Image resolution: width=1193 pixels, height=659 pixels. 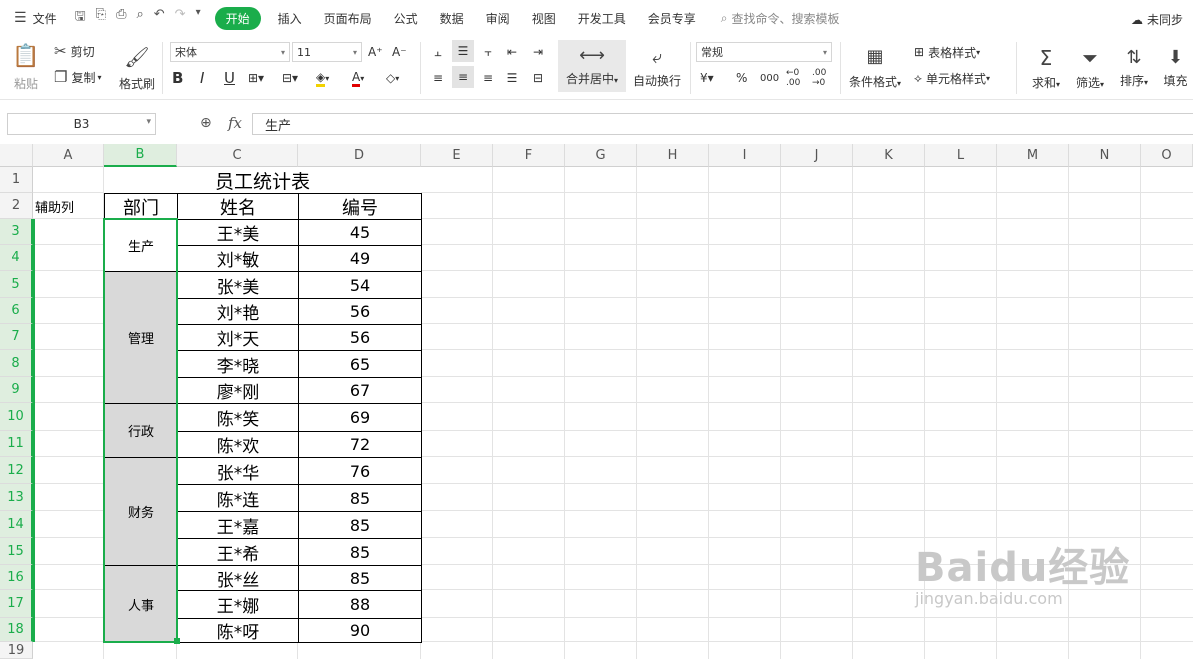 What do you see at coordinates (16, 258) in the screenshot?
I see `row-header: 4` at bounding box center [16, 258].